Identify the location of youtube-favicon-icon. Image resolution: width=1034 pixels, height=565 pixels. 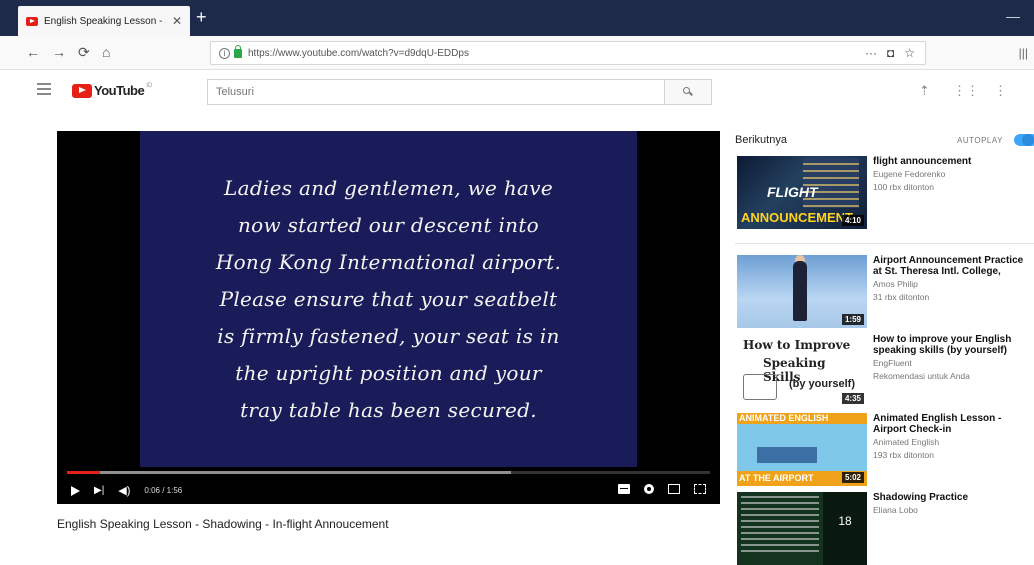
(32, 21).